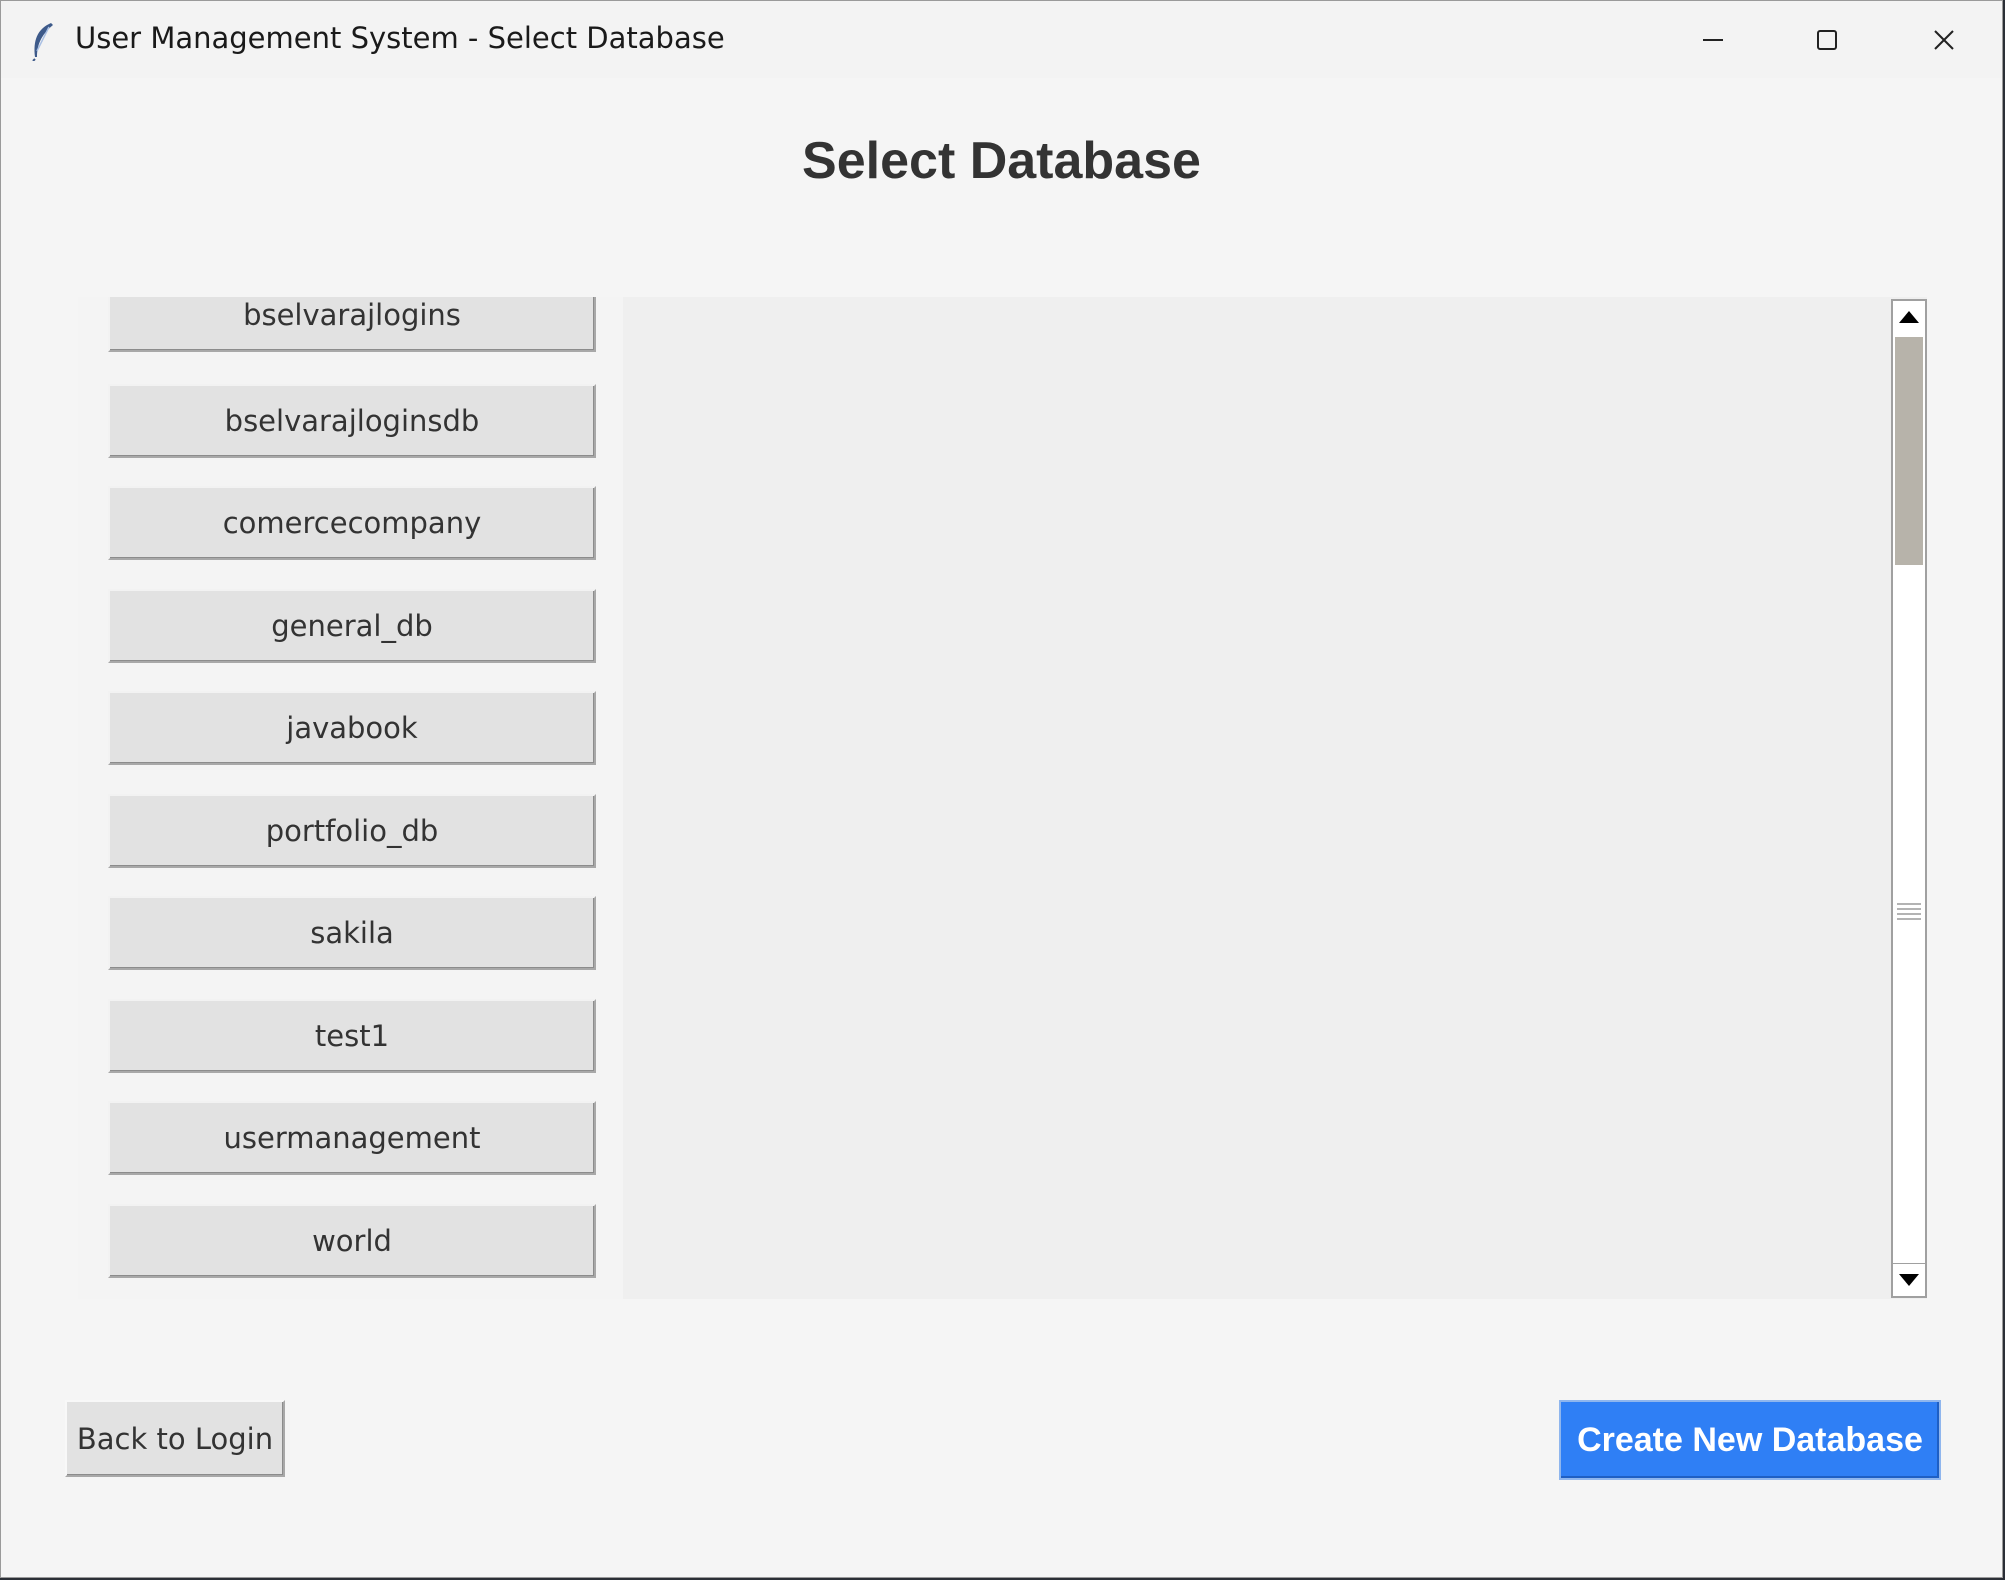 This screenshot has height=1580, width=2005. I want to click on title-bar: User Management System - Select Database, so click(1001, 39).